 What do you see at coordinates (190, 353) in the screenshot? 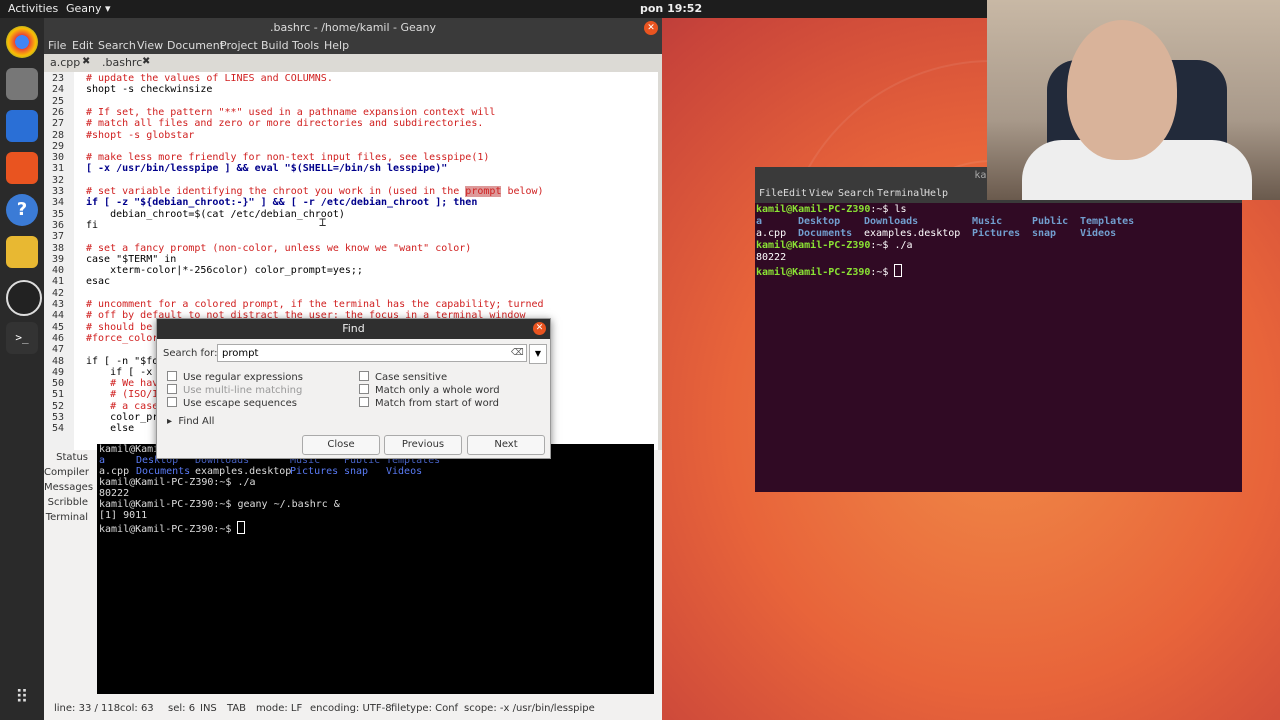
I see `search-for-label: Search for:` at bounding box center [190, 353].